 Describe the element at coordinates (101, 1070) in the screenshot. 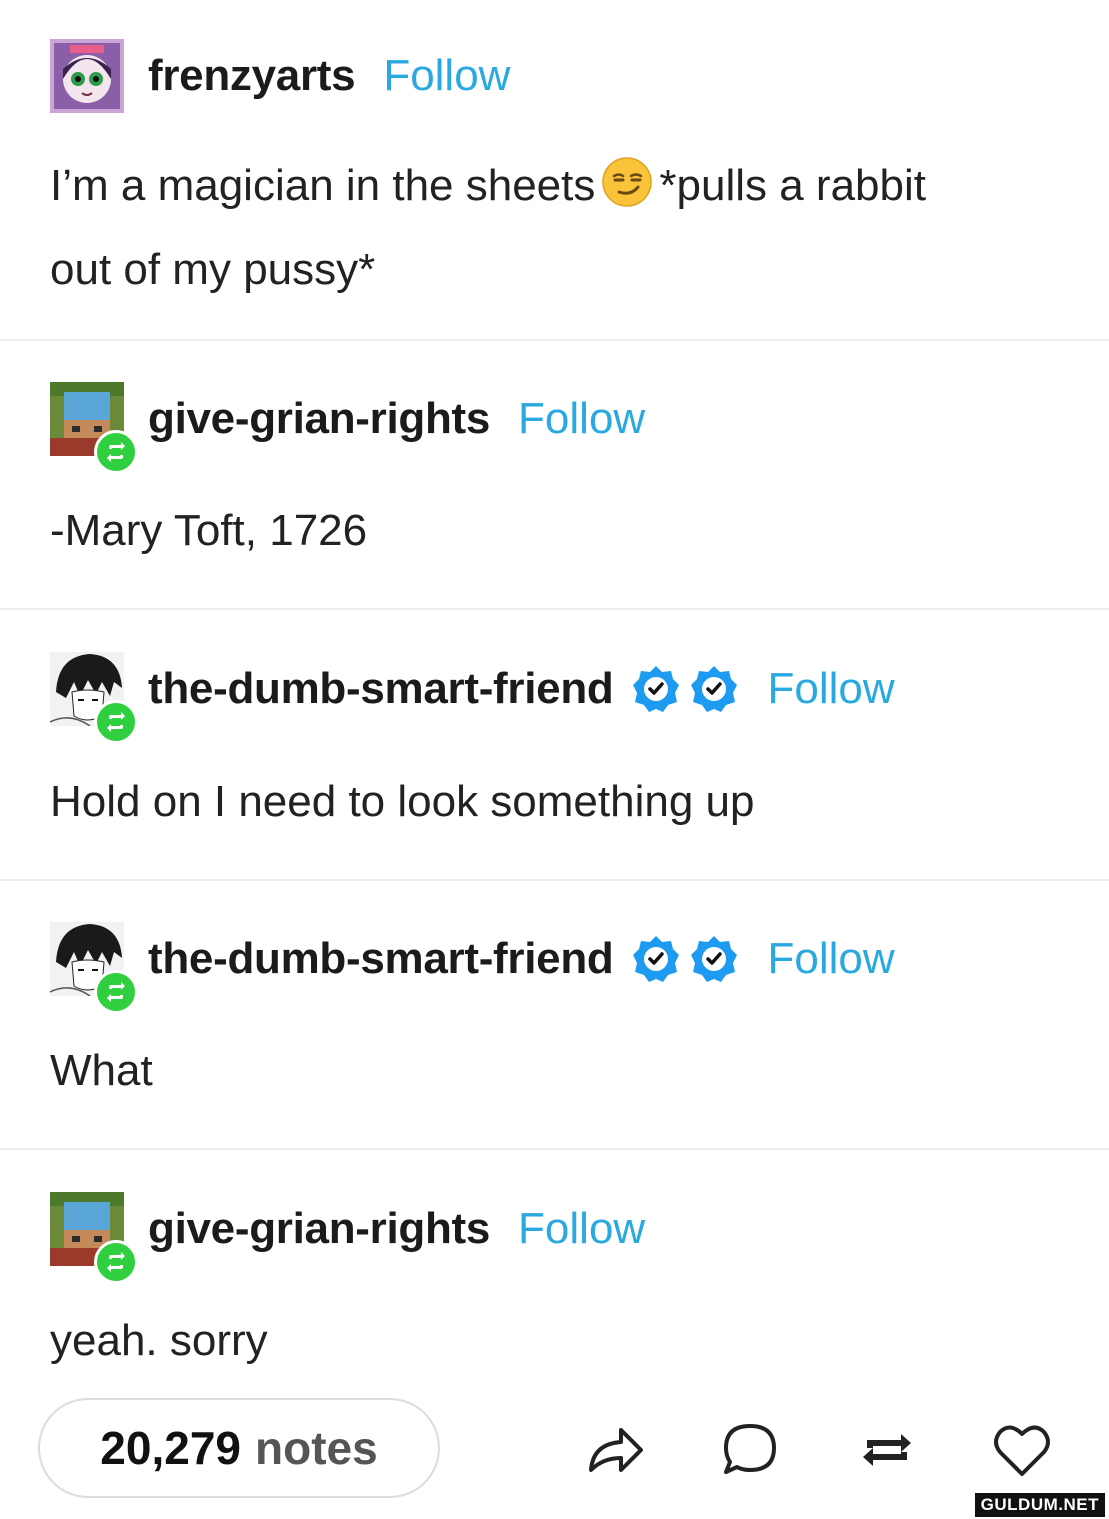

I see `post-text: What` at that location.